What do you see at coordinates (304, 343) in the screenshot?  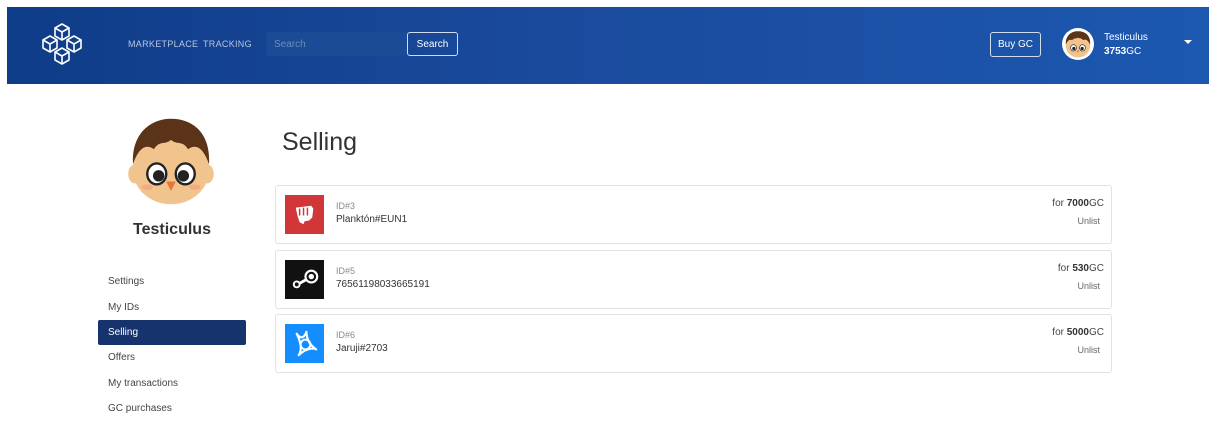 I see `battlenet-icon` at bounding box center [304, 343].